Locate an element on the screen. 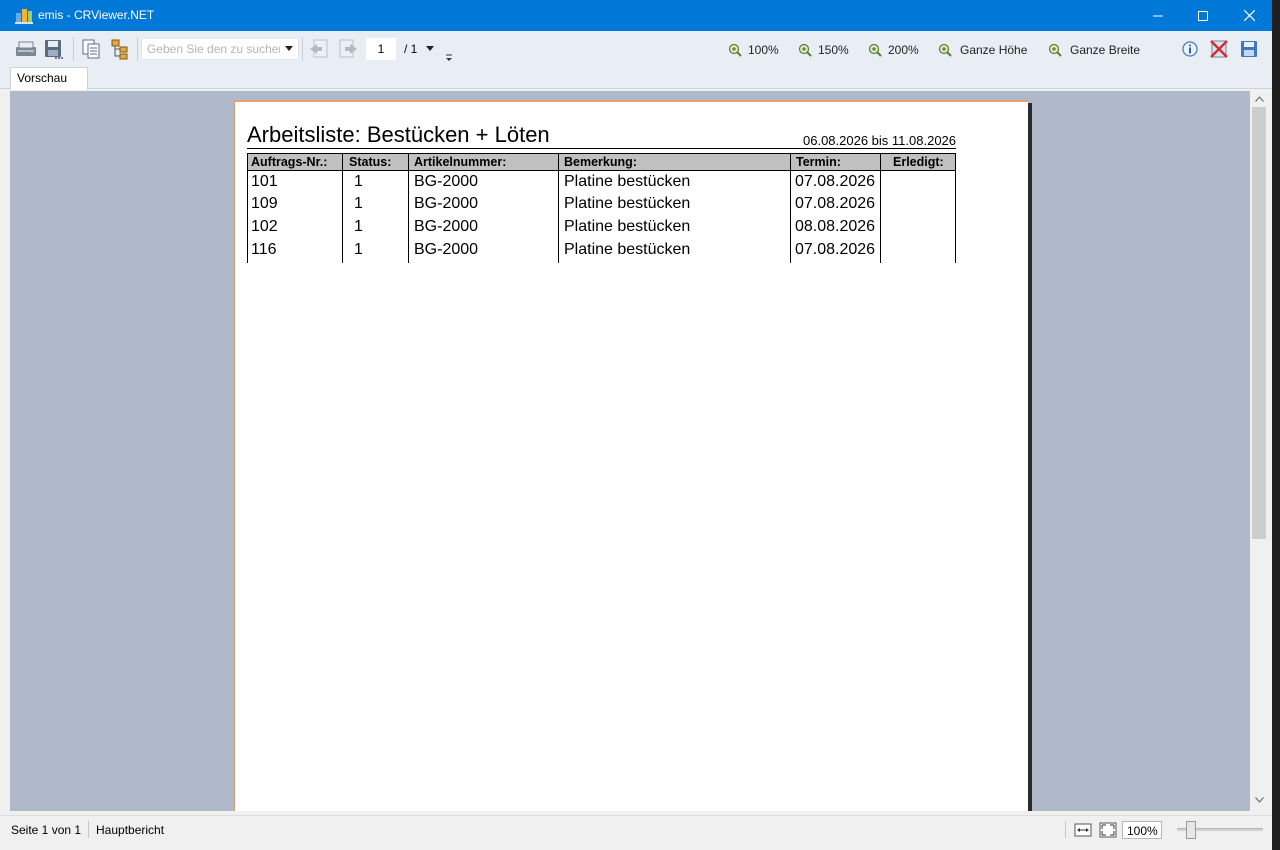  maximize-button is located at coordinates (1203, 15).